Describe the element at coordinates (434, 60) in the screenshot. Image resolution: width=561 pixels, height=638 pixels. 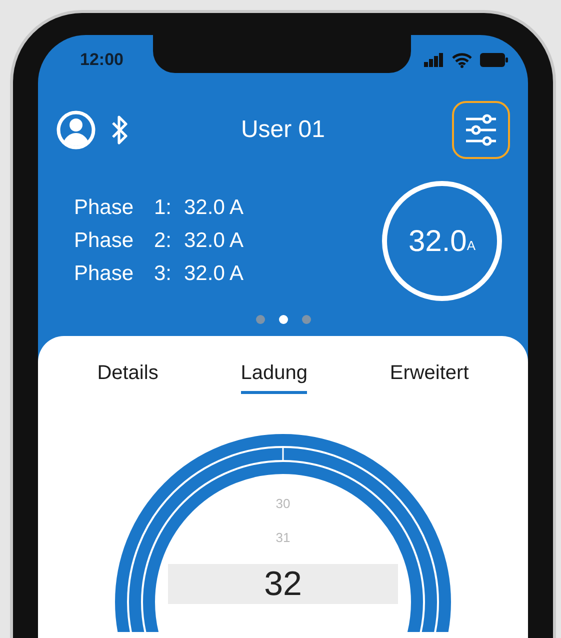
I see `signal-icon` at that location.